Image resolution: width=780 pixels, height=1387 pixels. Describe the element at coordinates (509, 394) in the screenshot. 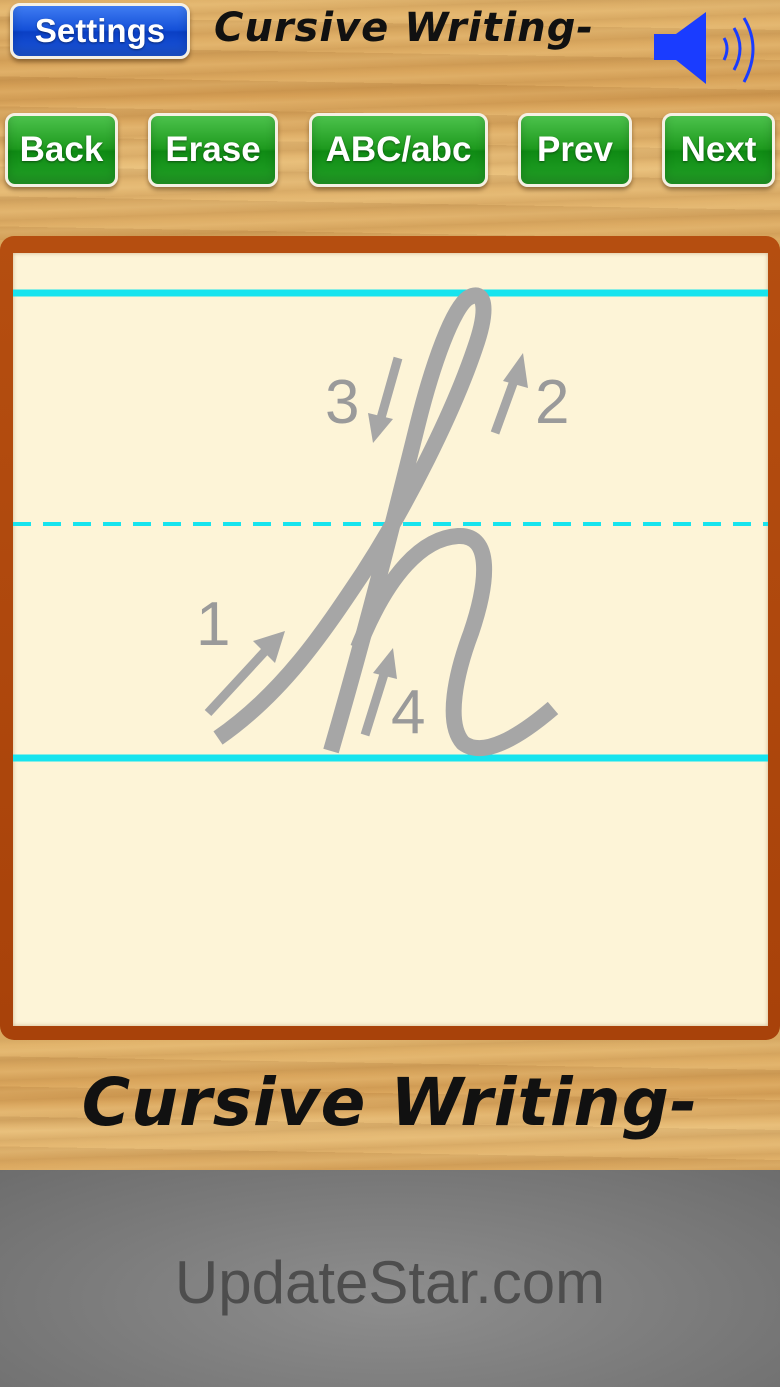

I see `arrow-2-icon` at that location.